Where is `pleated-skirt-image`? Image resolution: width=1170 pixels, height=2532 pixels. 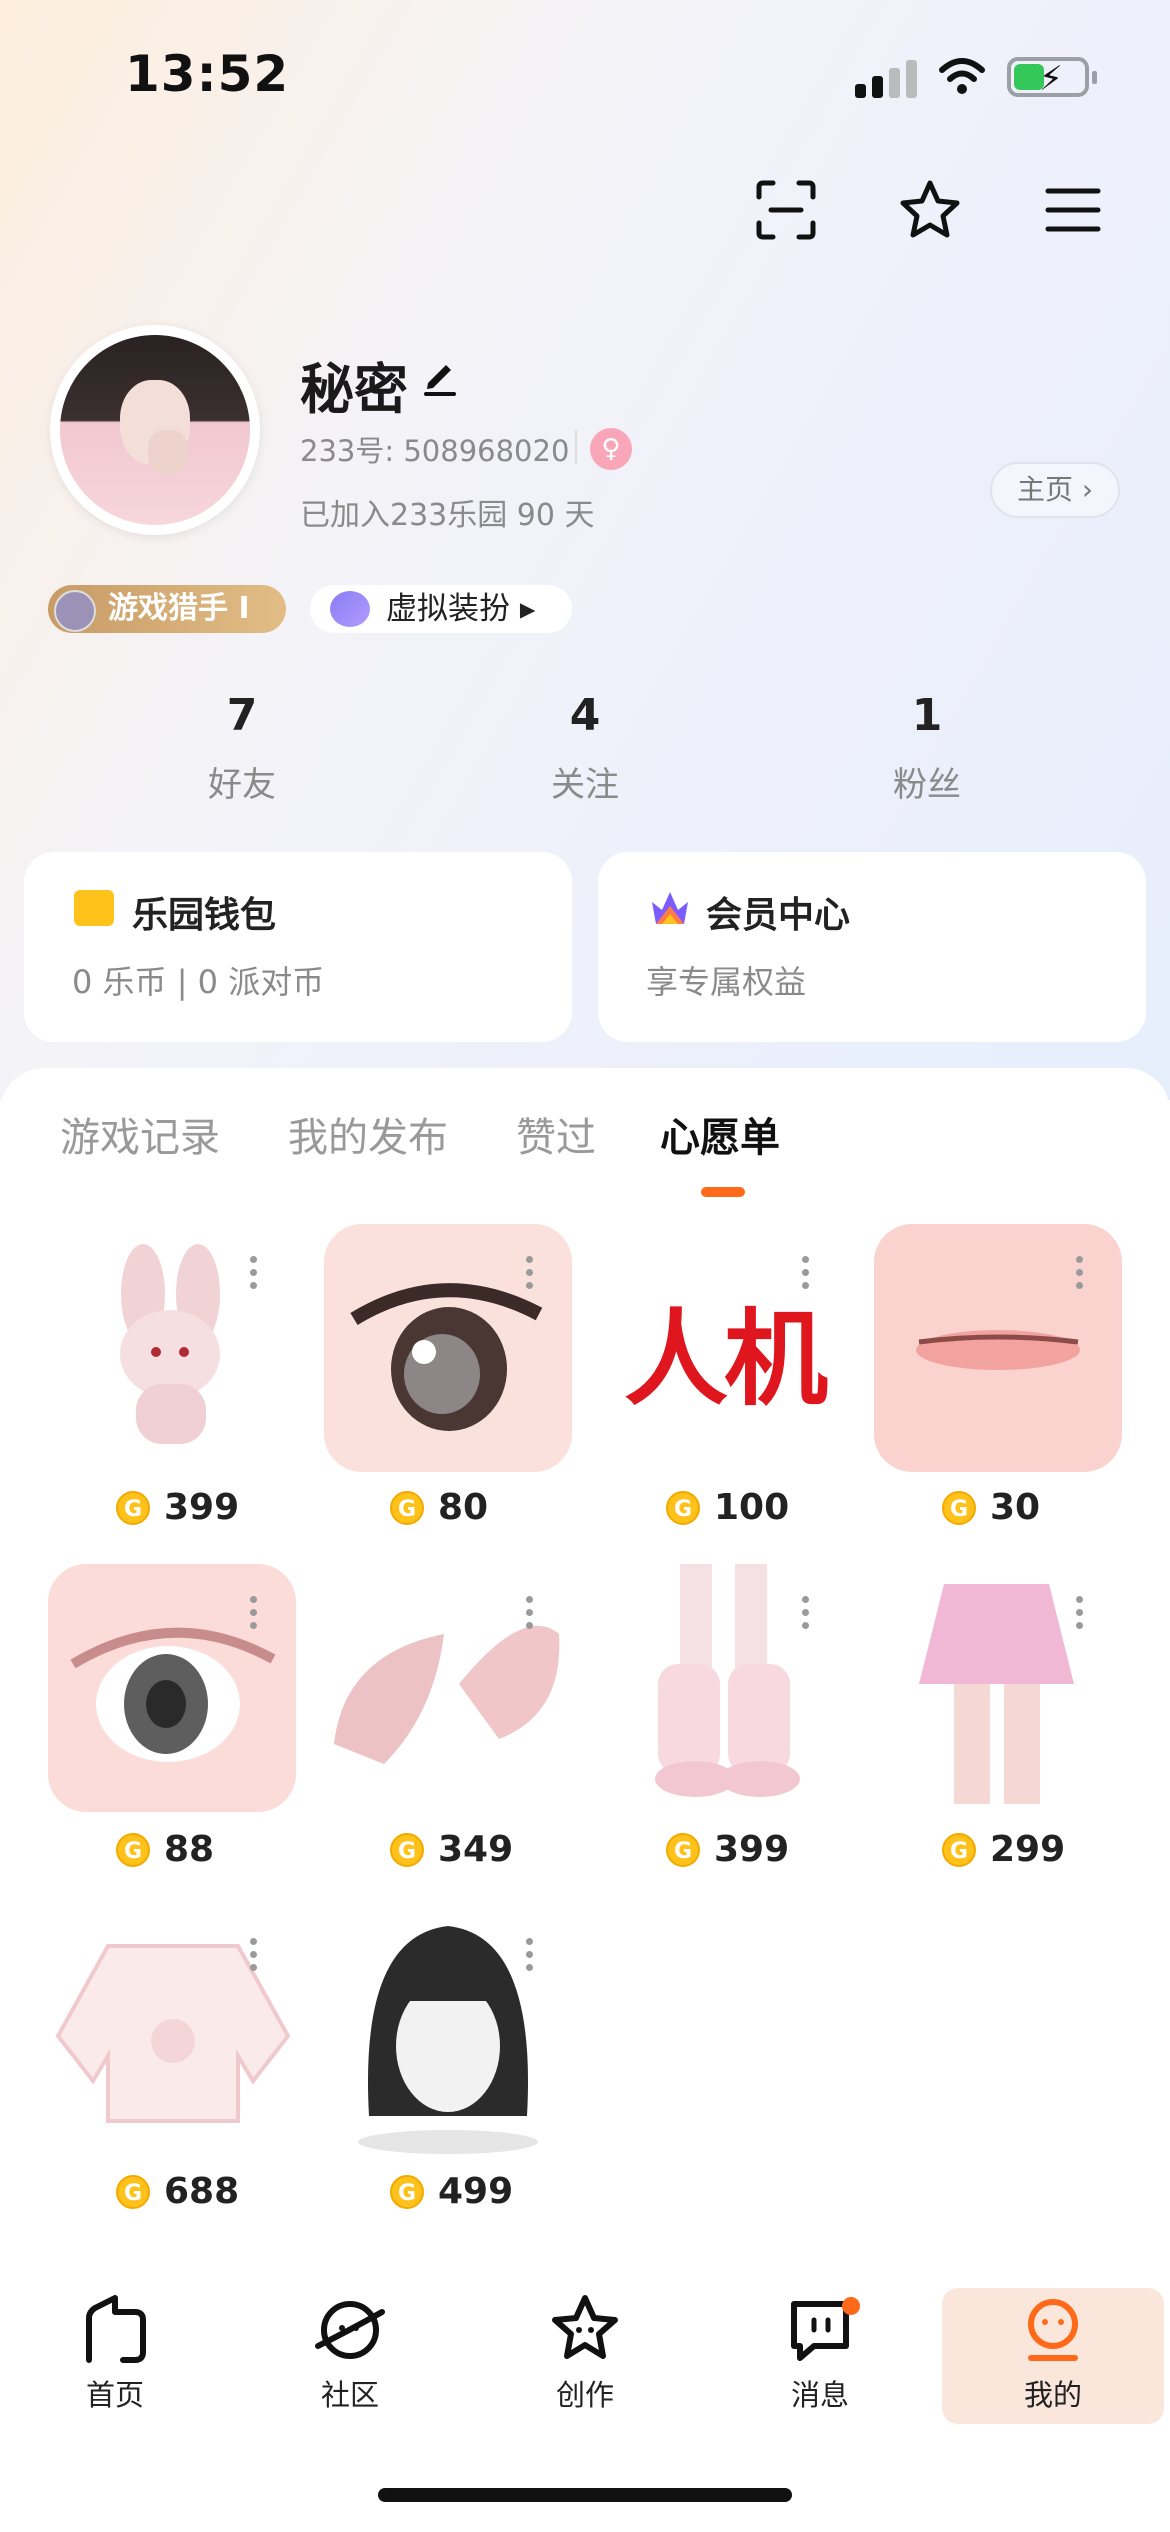 pleated-skirt-image is located at coordinates (996, 1694).